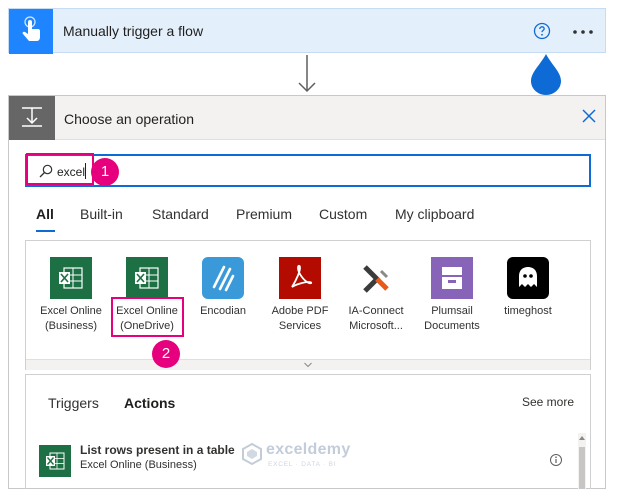 The width and height of the screenshot is (627, 489). What do you see at coordinates (434, 214) in the screenshot?
I see `tab-my-clipboard: My clipboard` at bounding box center [434, 214].